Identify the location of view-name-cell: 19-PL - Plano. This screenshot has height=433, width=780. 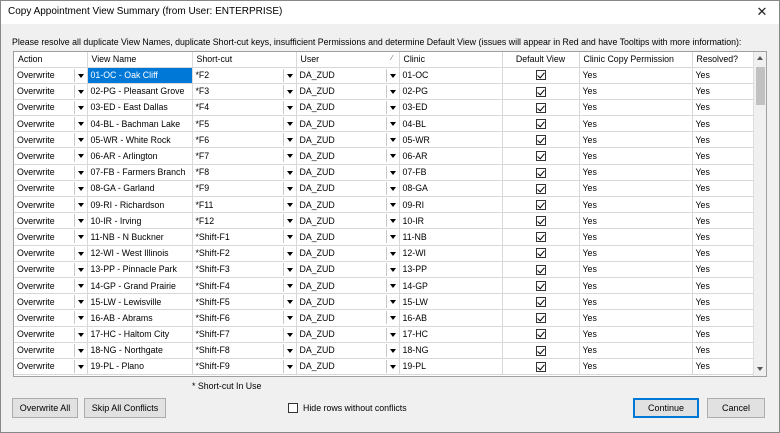
(140, 367).